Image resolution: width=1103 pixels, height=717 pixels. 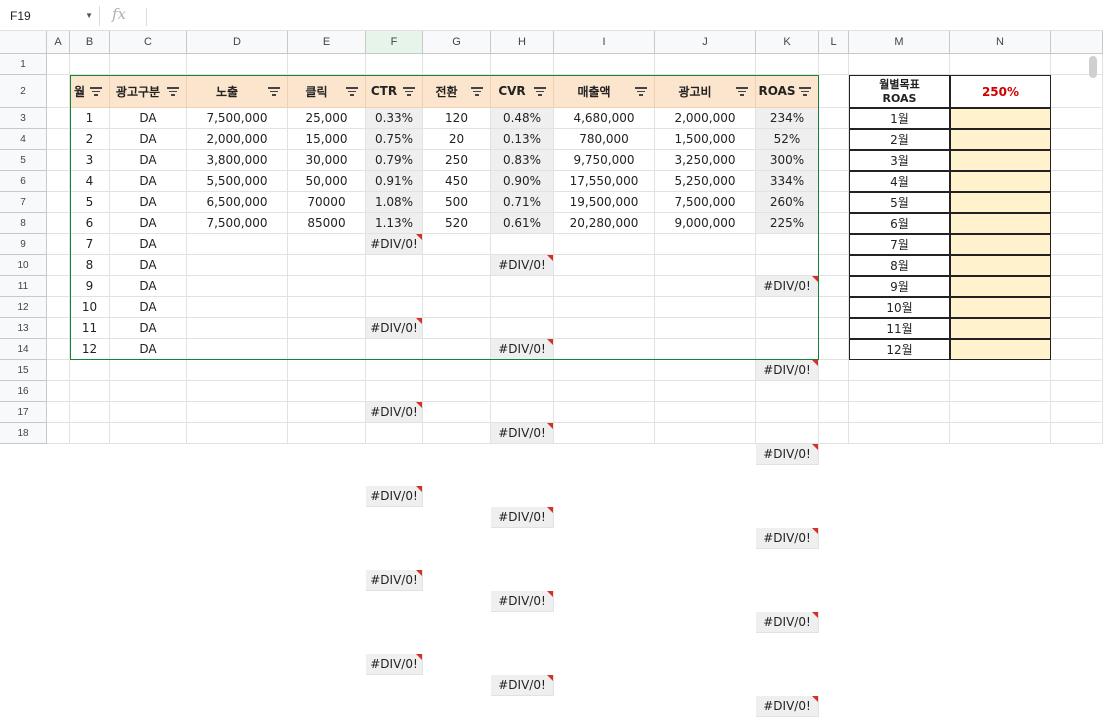 What do you see at coordinates (899, 42) in the screenshot?
I see `column-header-m: M` at bounding box center [899, 42].